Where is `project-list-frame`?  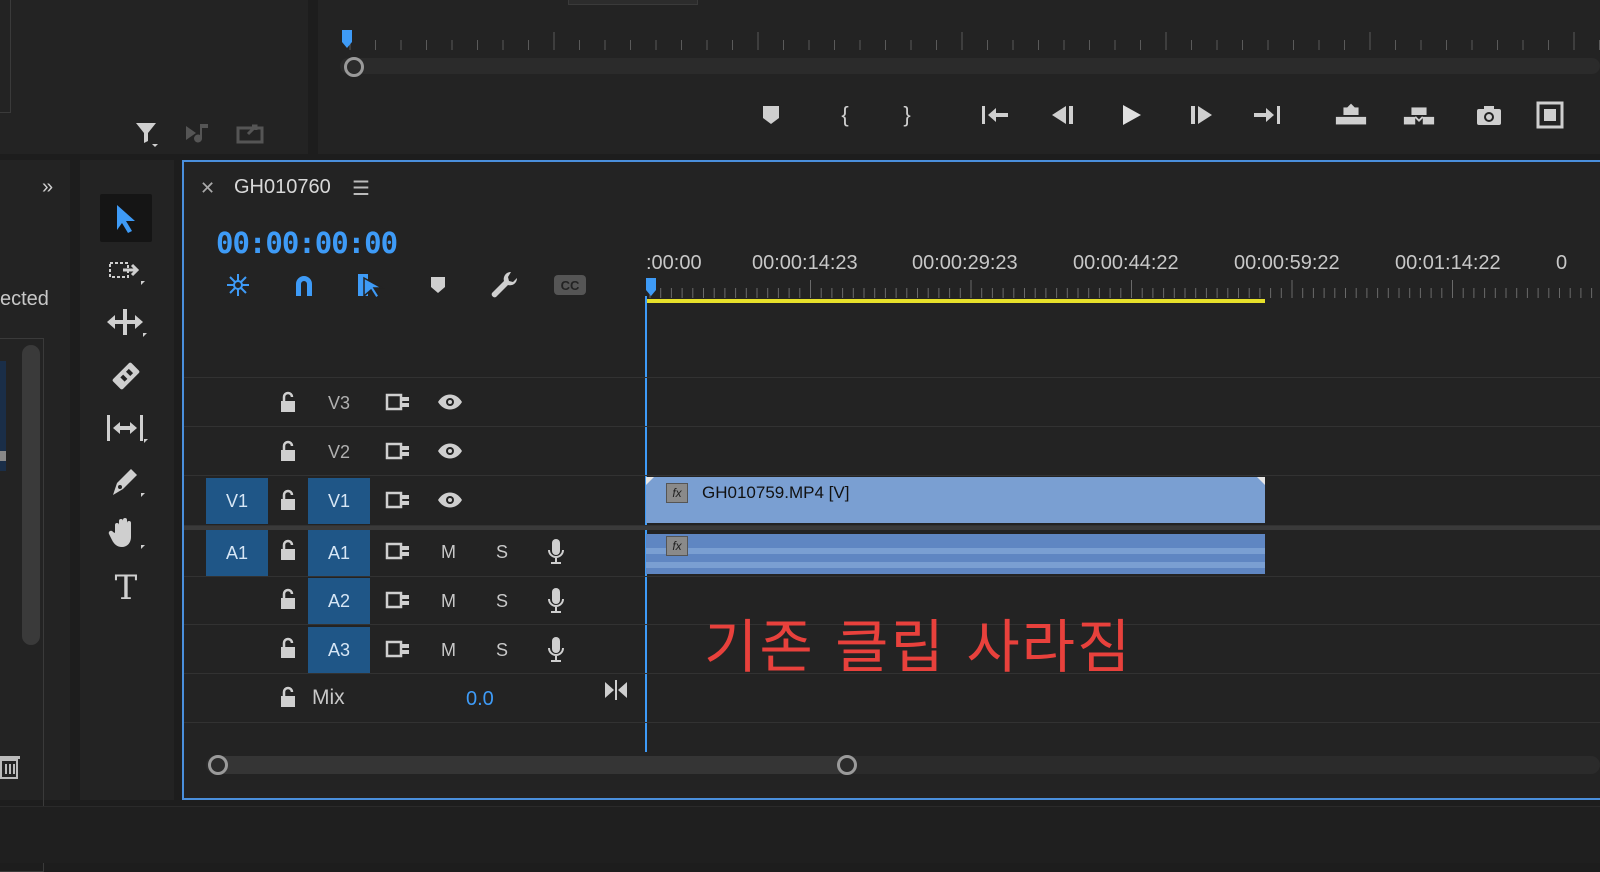
project-list-frame is located at coordinates (22, 605).